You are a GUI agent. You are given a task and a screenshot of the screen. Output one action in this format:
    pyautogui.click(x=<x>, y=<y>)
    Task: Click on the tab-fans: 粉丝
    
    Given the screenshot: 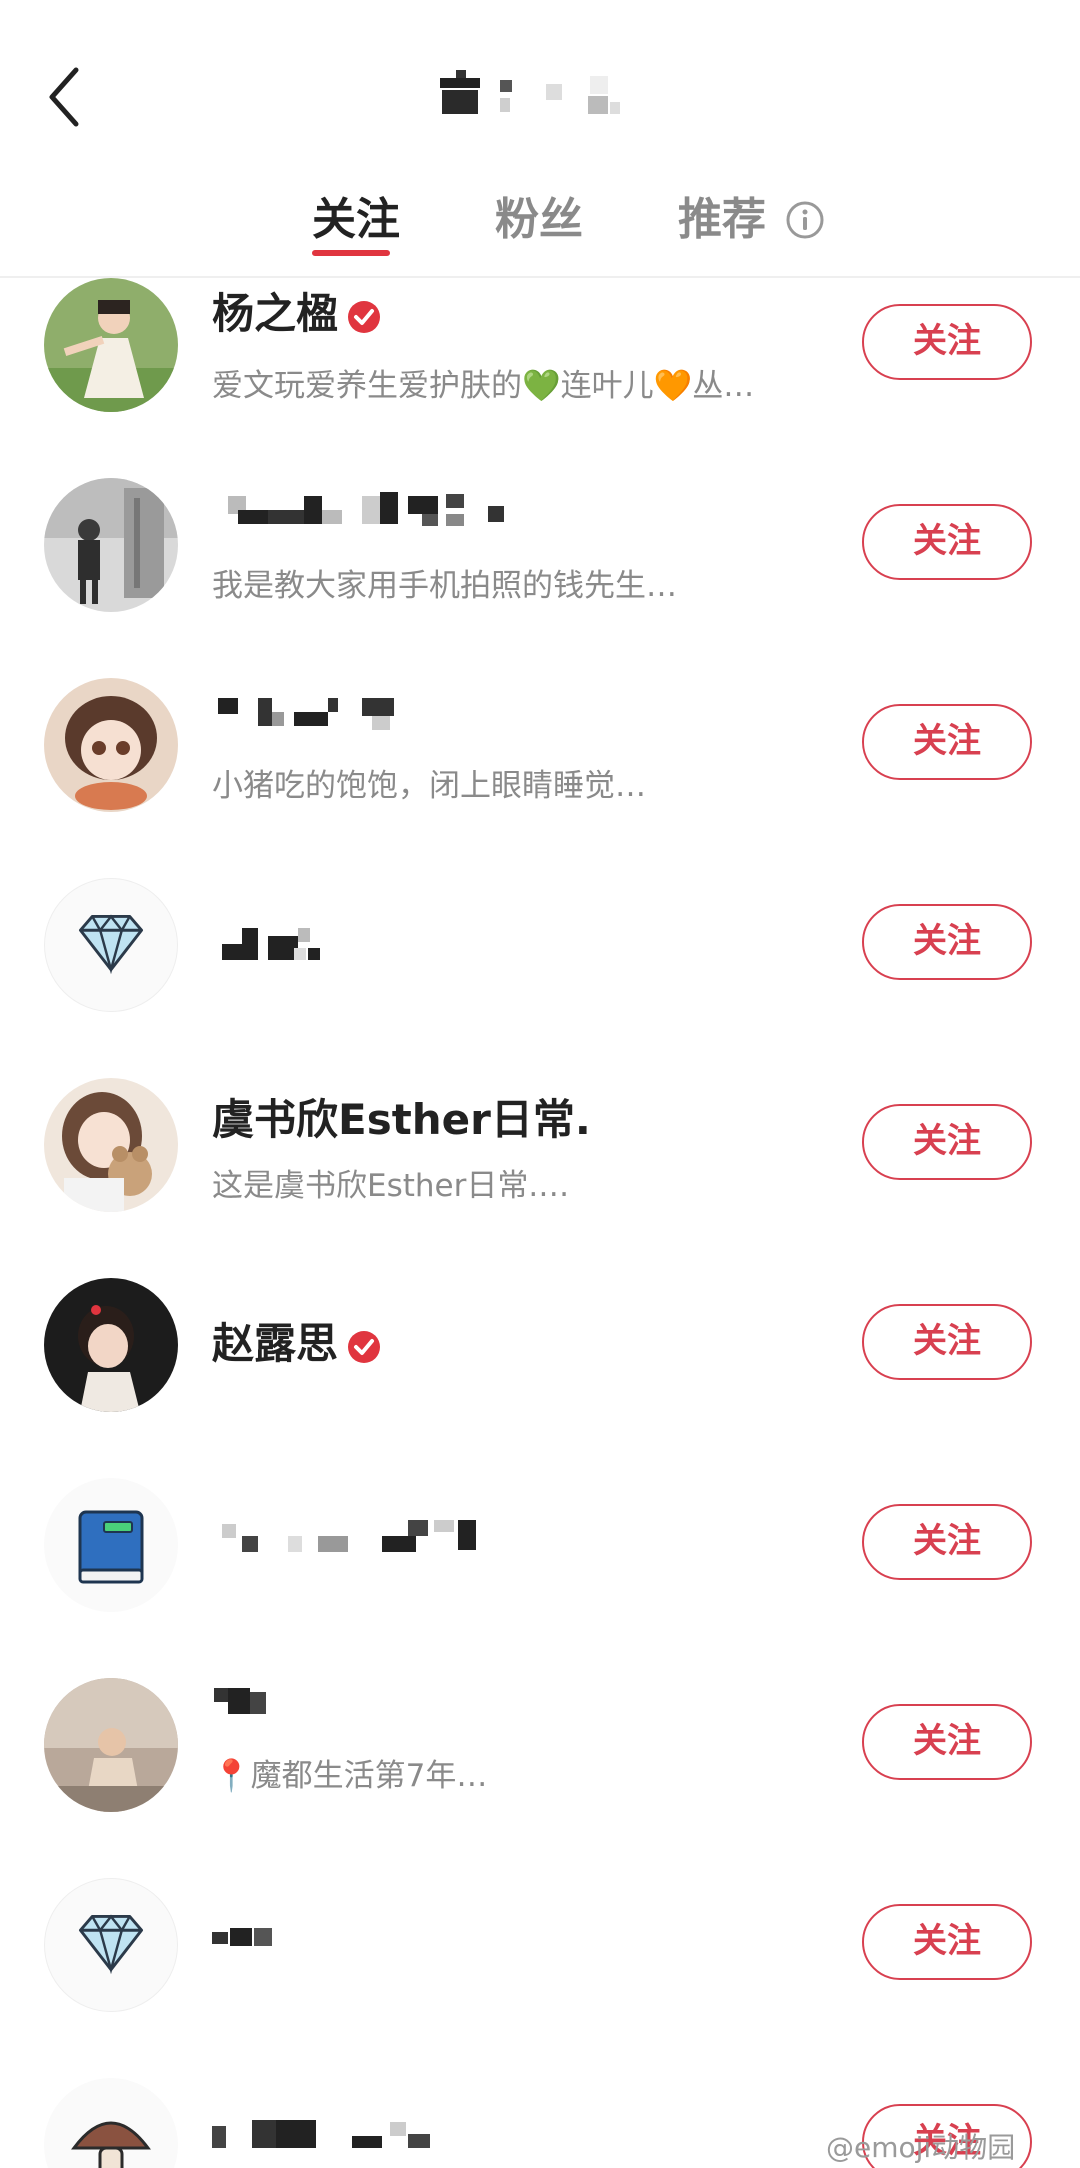 What is the action you would take?
    pyautogui.click(x=539, y=220)
    